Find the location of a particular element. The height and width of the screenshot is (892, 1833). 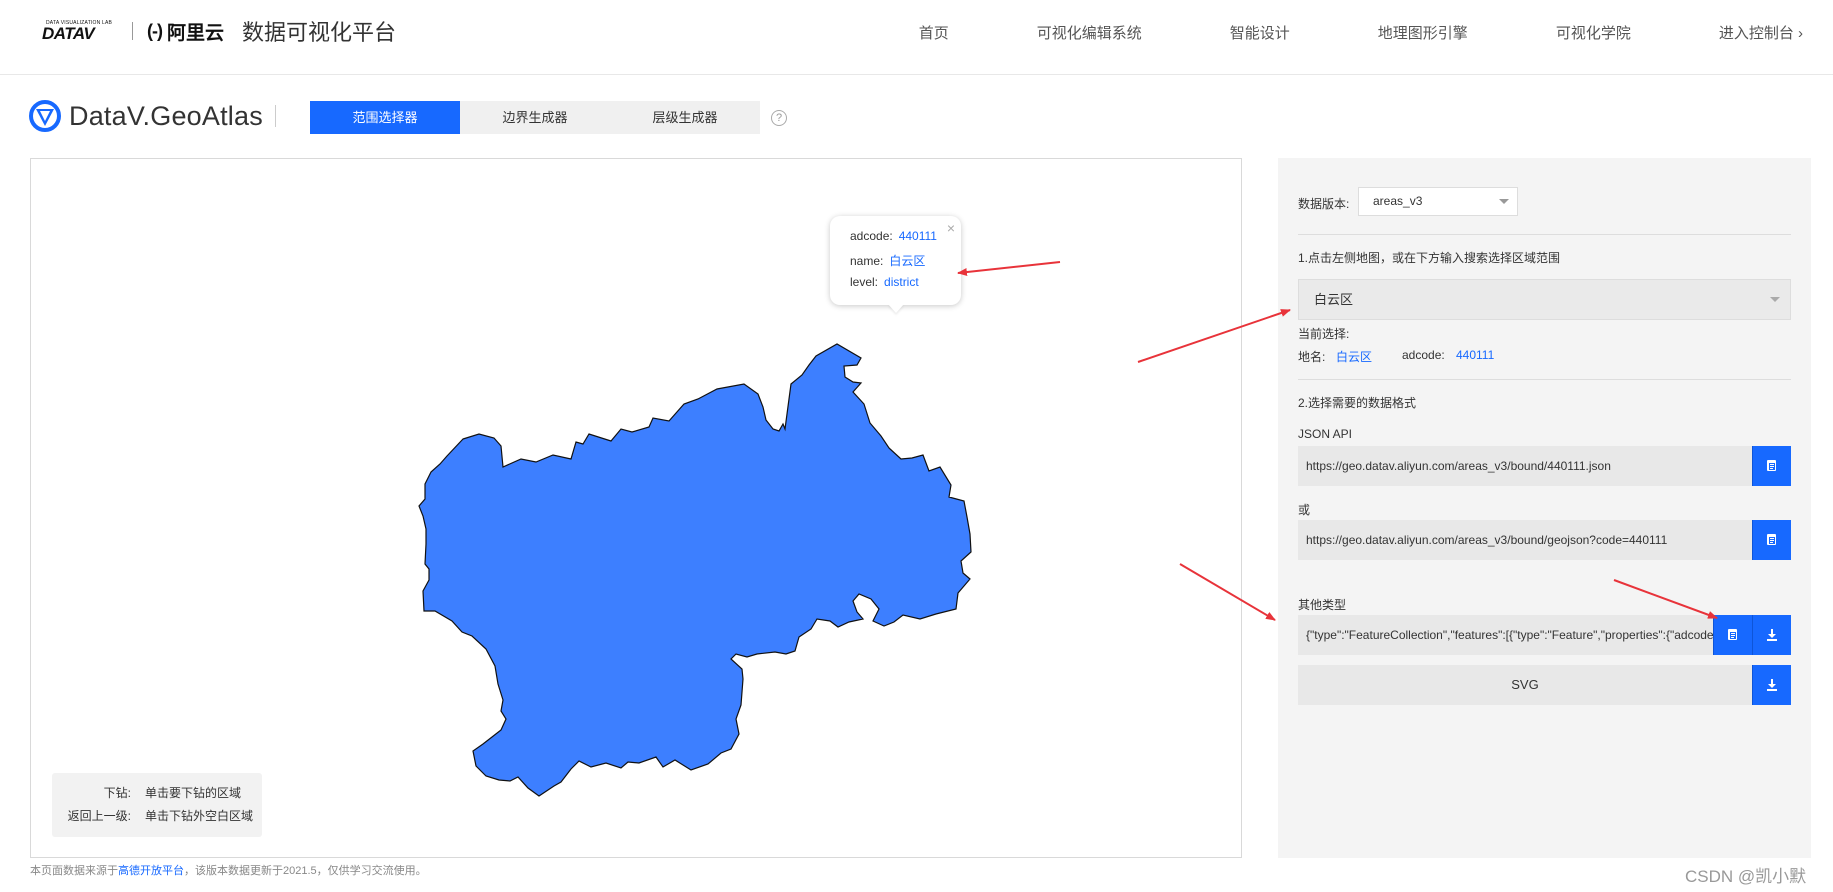

nav-console: 进入控制台 › is located at coordinates (1761, 32).